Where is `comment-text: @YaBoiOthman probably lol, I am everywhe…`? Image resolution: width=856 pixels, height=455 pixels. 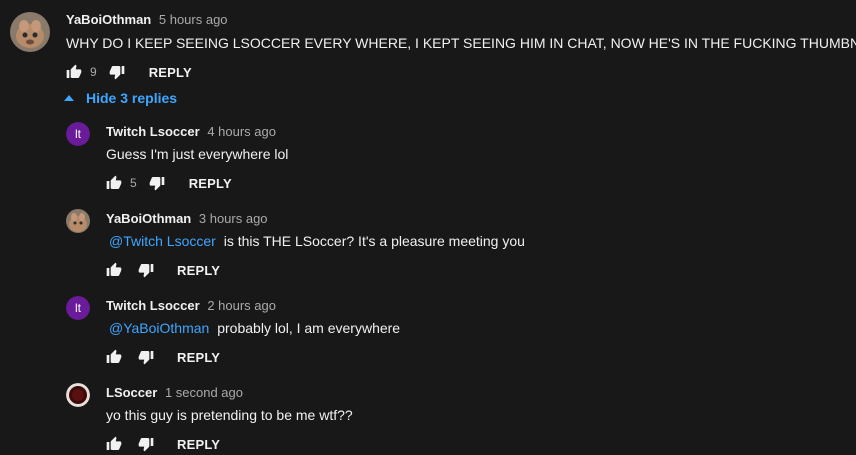 comment-text: @YaBoiOthman probably lol, I am everywhe… is located at coordinates (253, 328).